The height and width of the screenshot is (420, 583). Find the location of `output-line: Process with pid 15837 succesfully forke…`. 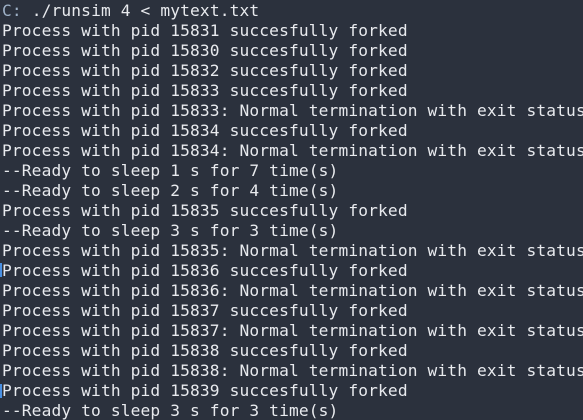

output-line: Process with pid 15837 succesfully forke… is located at coordinates (205, 310).